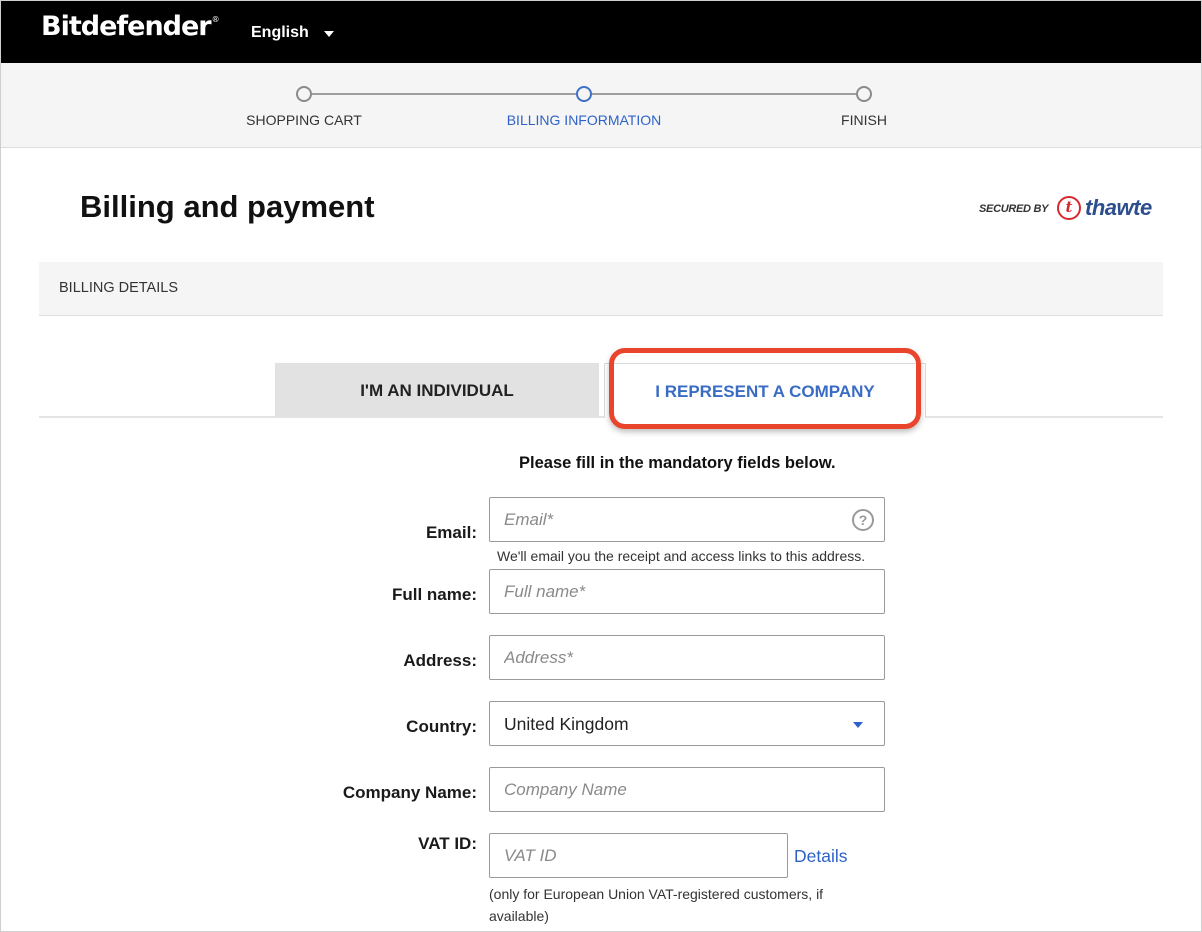 This screenshot has height=932, width=1202. Describe the element at coordinates (227, 206) in the screenshot. I see `page-title: Billing and payment` at that location.